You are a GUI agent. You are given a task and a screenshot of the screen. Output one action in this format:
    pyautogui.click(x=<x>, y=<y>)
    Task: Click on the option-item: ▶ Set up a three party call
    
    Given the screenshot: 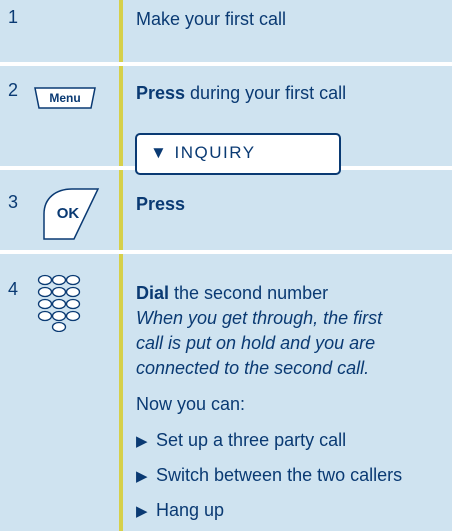 What is the action you would take?
    pyautogui.click(x=241, y=440)
    